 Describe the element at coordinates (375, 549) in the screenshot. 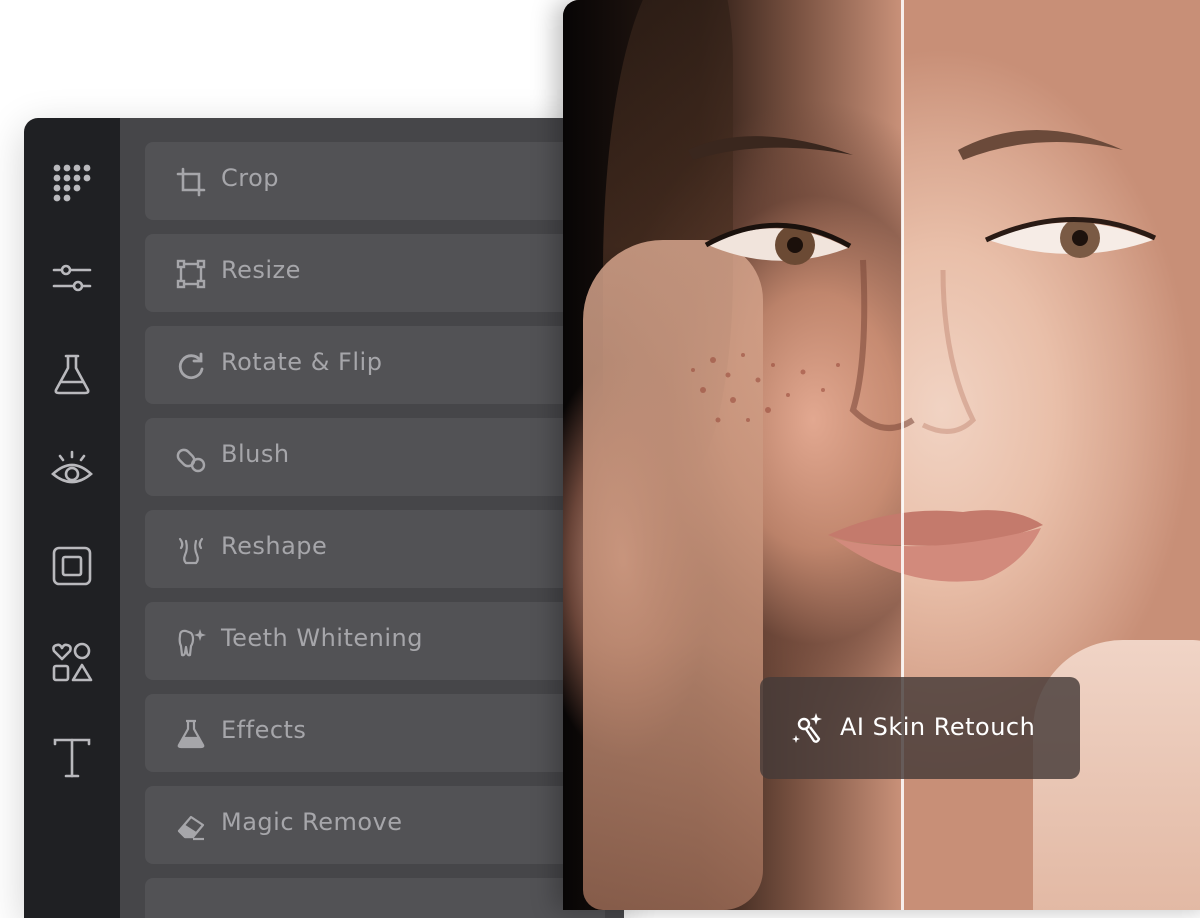

I see `tool-reshape: Reshape` at that location.